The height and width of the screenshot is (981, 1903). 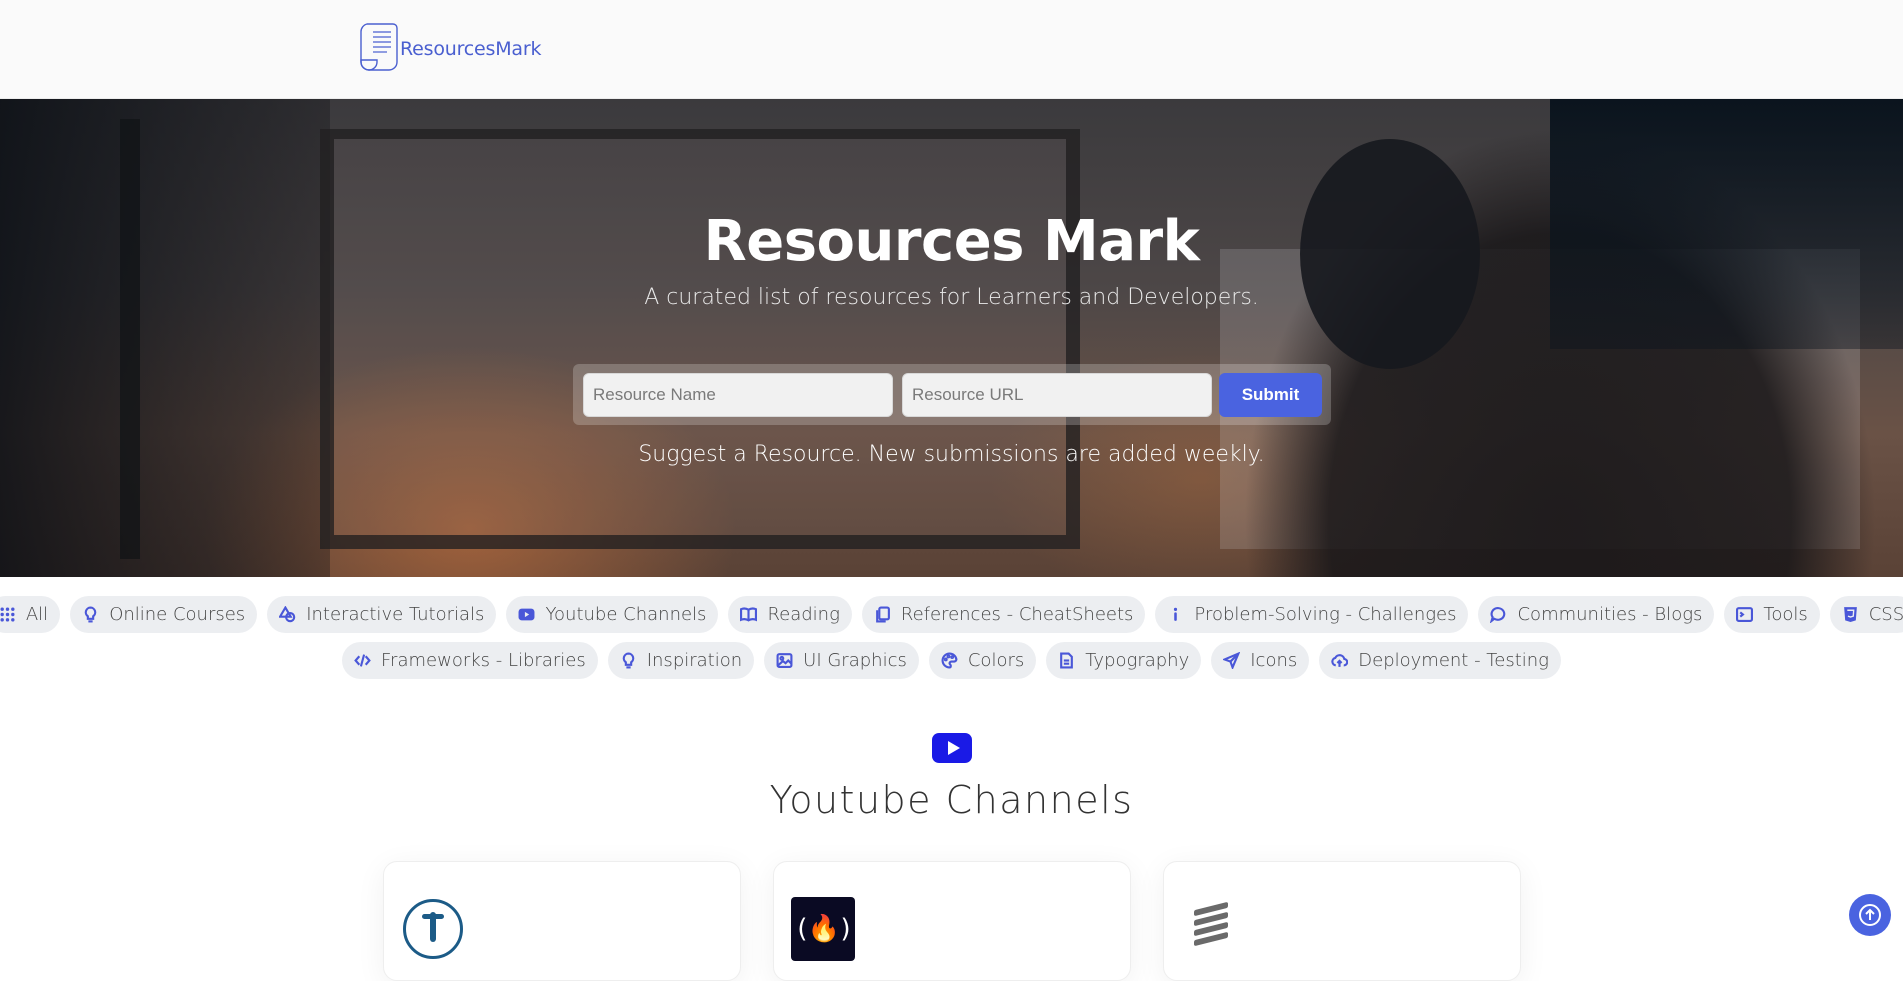 I want to click on category-label: Colors, so click(x=996, y=660).